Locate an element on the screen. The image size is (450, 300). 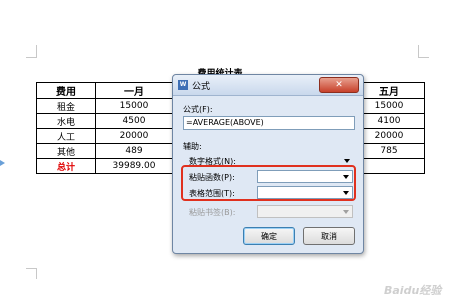
app-logo-icon: W is located at coordinates (183, 85).